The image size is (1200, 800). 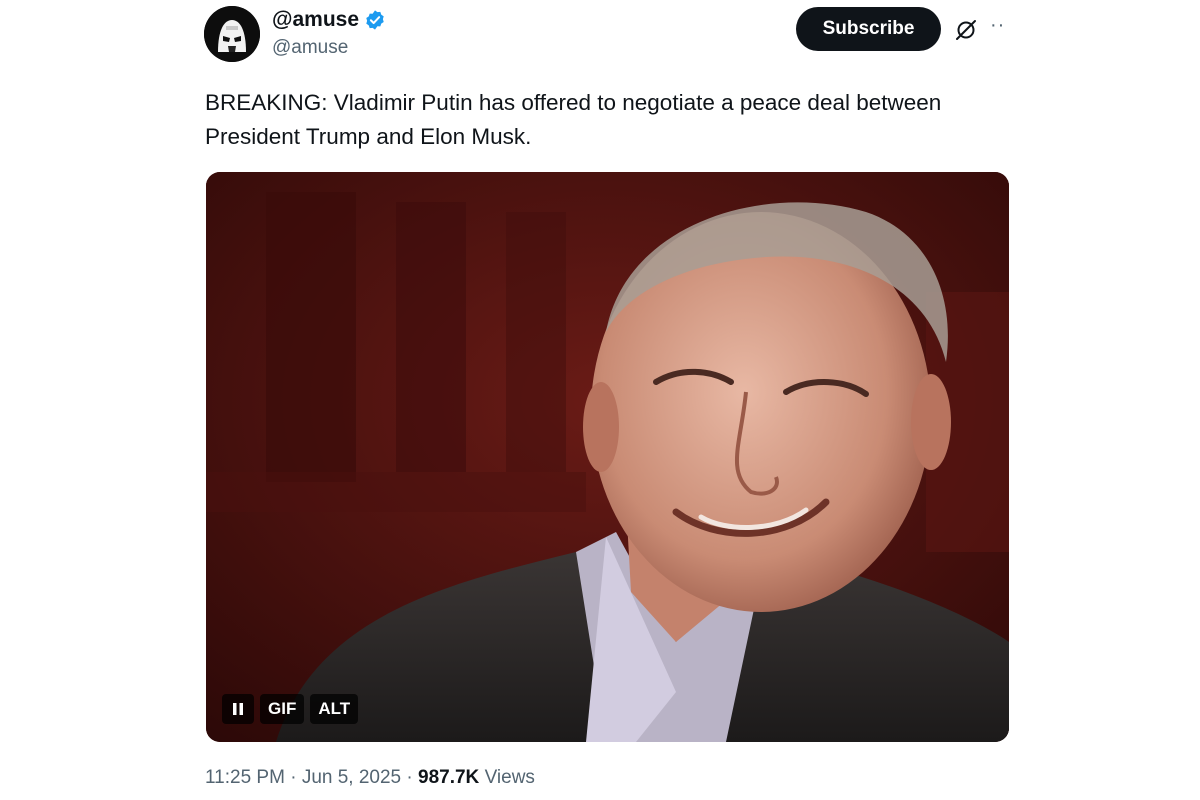 I want to click on views-label: Views, so click(x=507, y=777).